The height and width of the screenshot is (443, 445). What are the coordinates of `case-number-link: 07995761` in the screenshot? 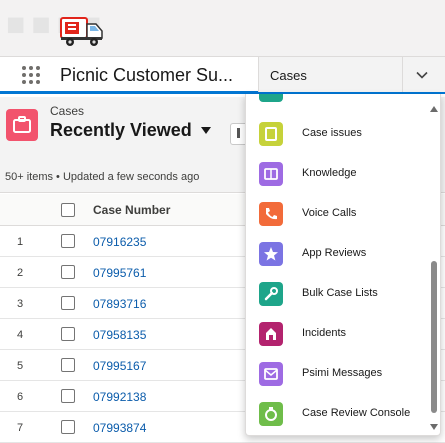 It's located at (119, 273).